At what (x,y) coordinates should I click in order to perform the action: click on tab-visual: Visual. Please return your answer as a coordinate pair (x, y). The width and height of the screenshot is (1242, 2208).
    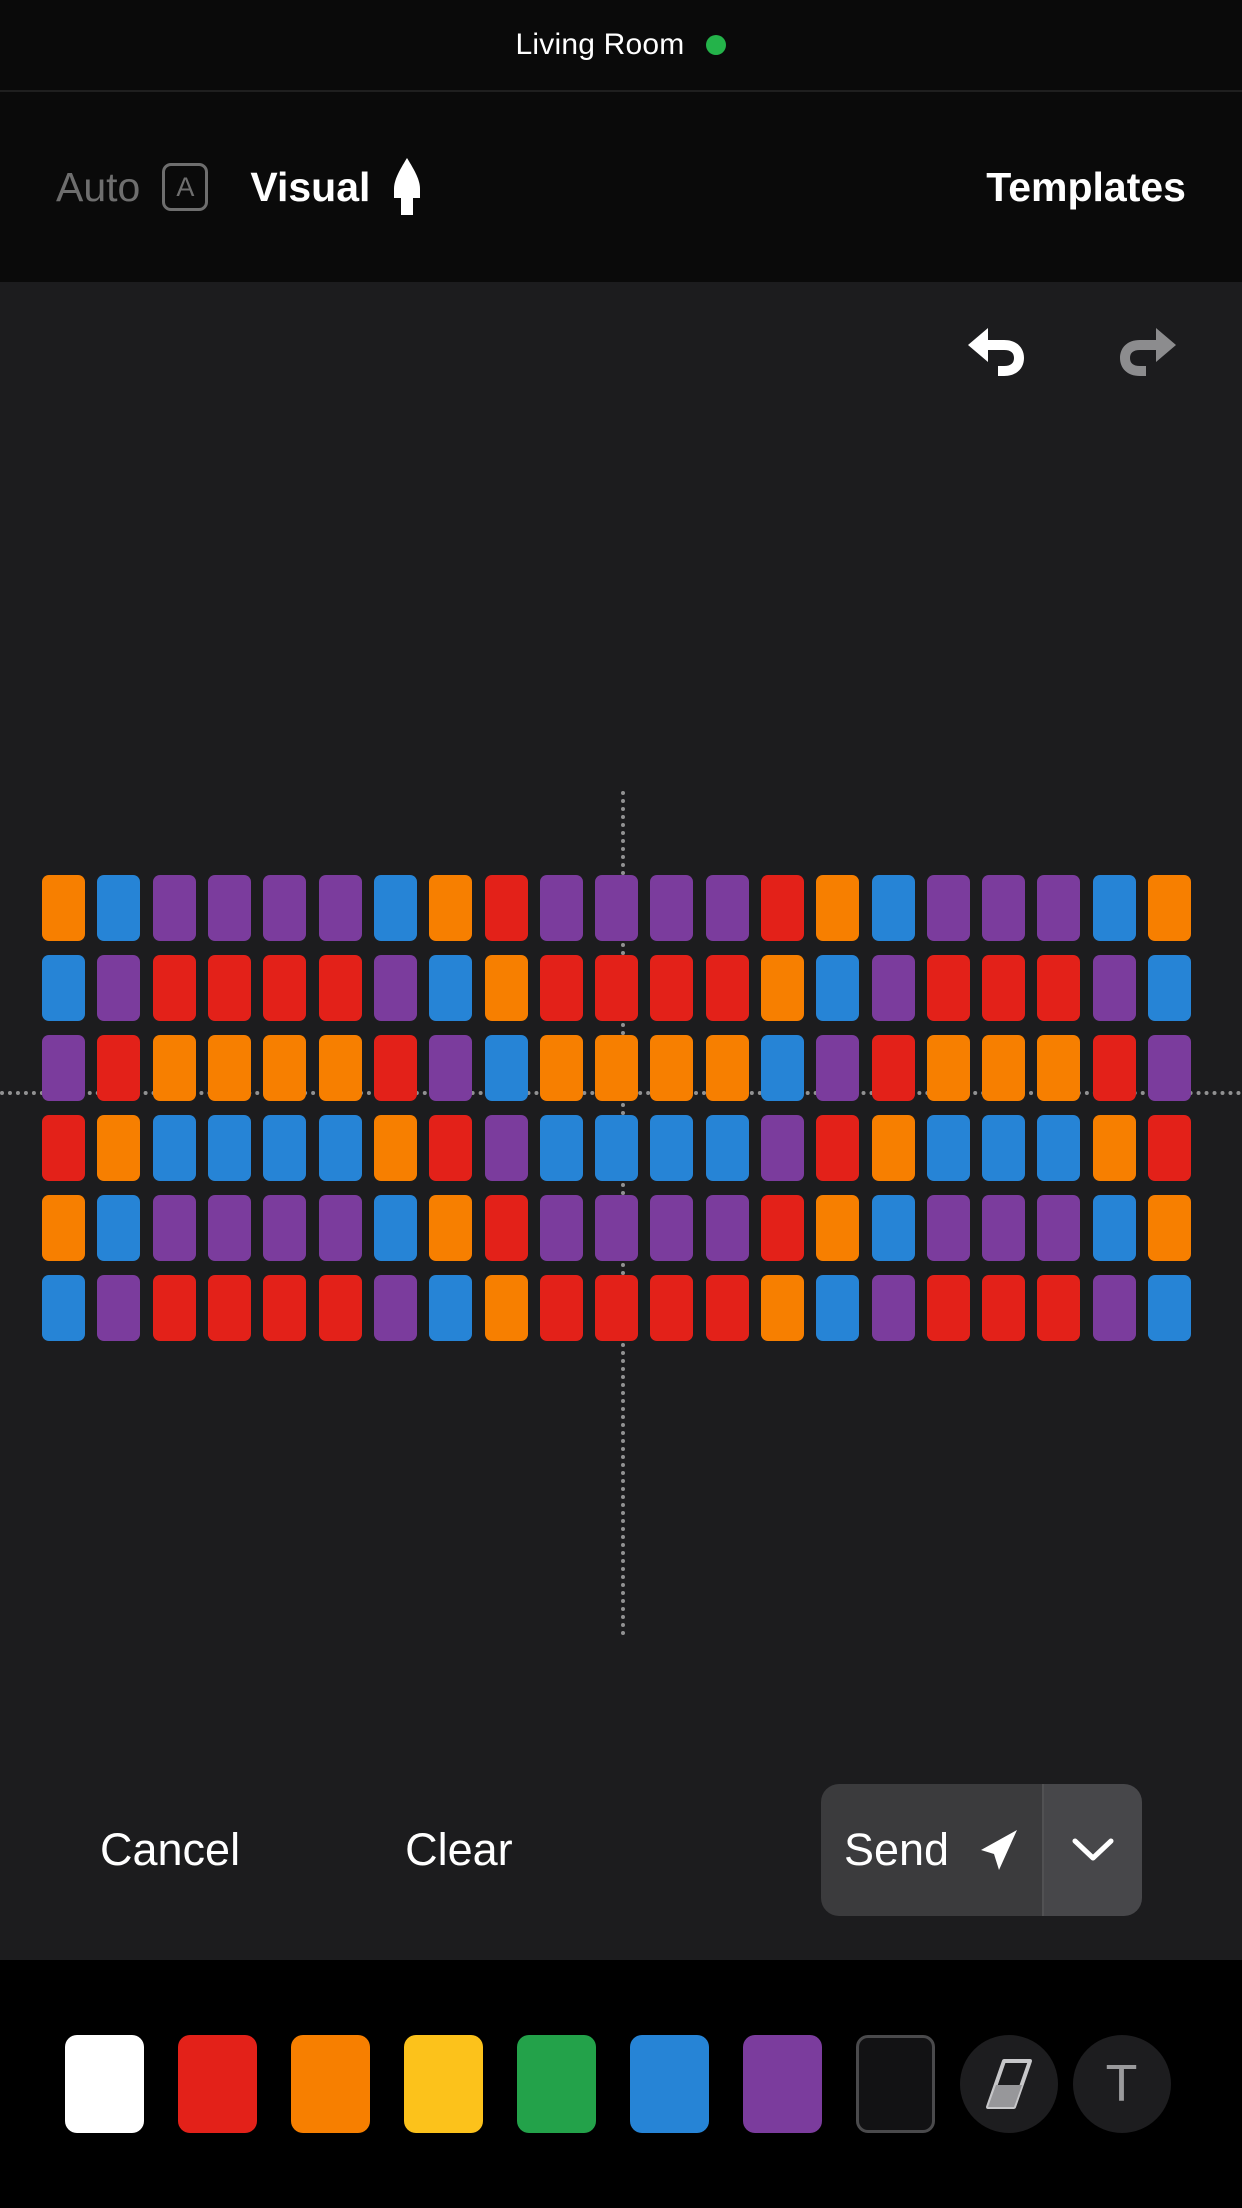
    Looking at the image, I should click on (337, 187).